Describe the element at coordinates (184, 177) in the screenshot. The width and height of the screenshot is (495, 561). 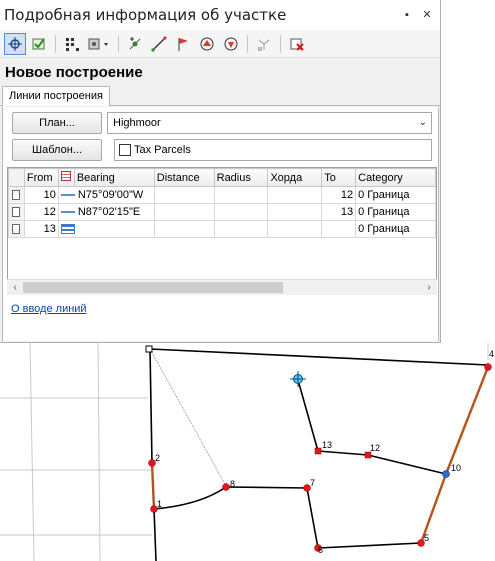
I see `col-distance: Distance` at that location.